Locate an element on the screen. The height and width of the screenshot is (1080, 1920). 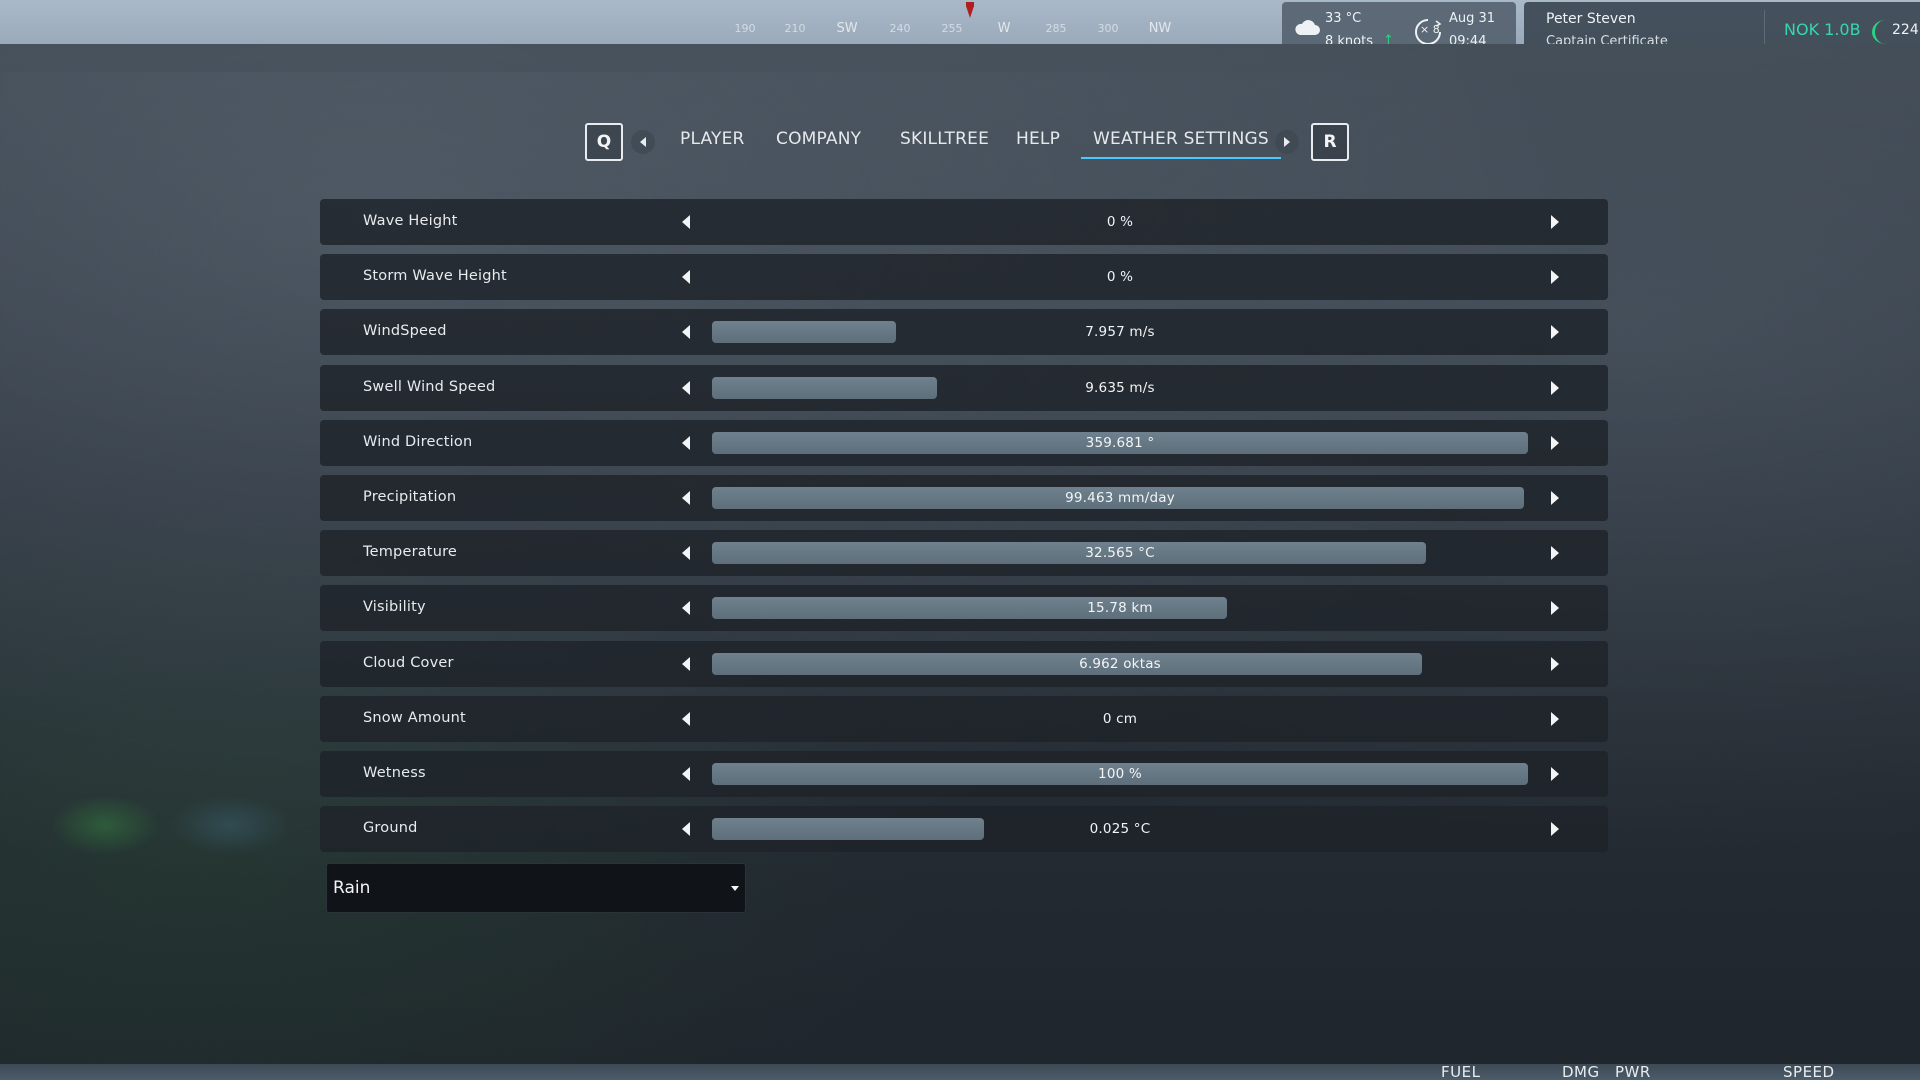
setting-slider: 7.957 m/s is located at coordinates (1120, 332).